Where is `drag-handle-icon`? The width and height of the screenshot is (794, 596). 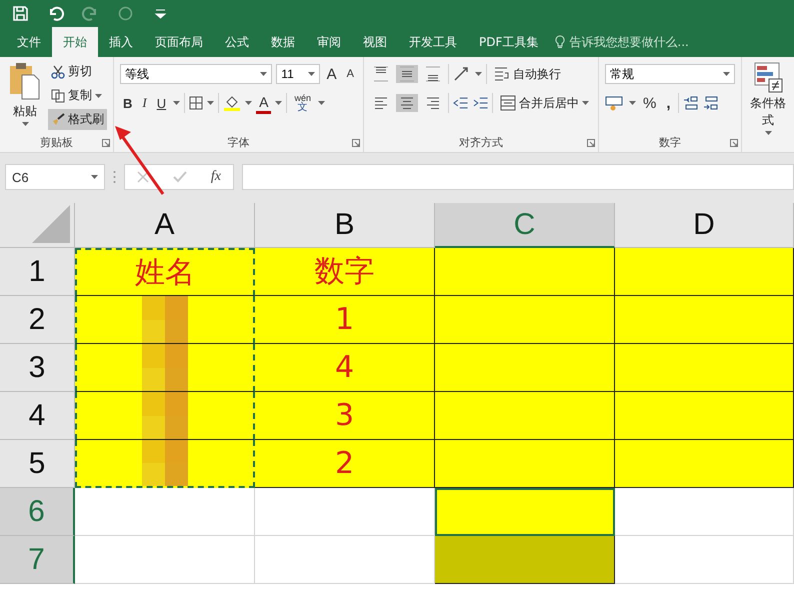 drag-handle-icon is located at coordinates (114, 177).